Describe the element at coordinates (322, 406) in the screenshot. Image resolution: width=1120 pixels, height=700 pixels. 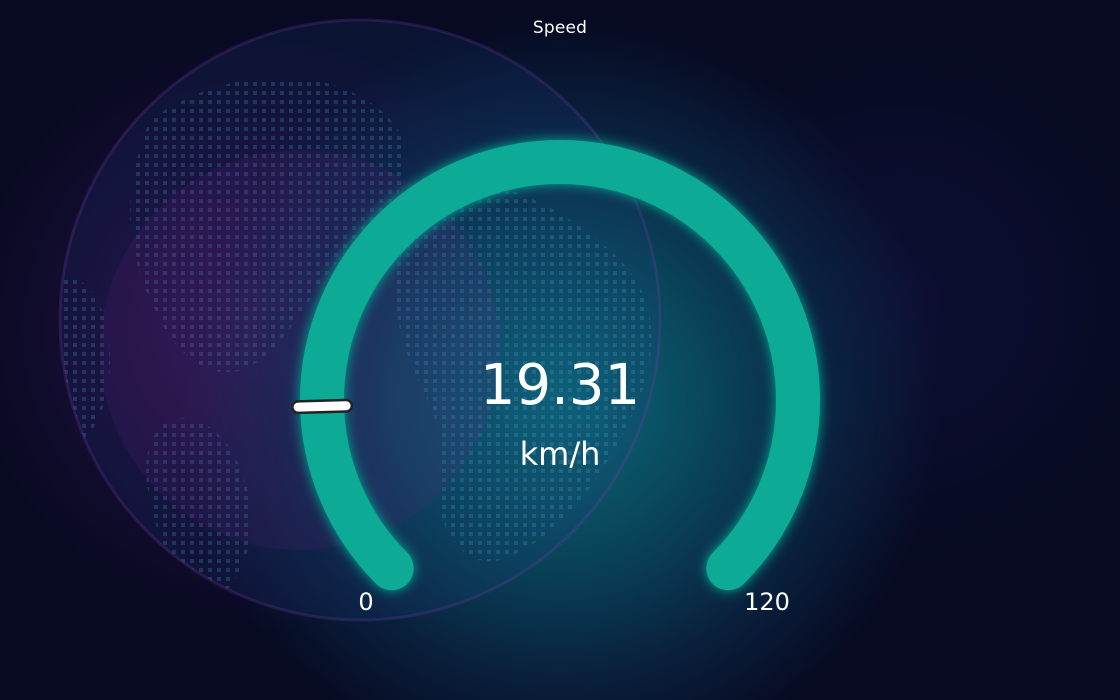
I see `gauge-pointer` at that location.